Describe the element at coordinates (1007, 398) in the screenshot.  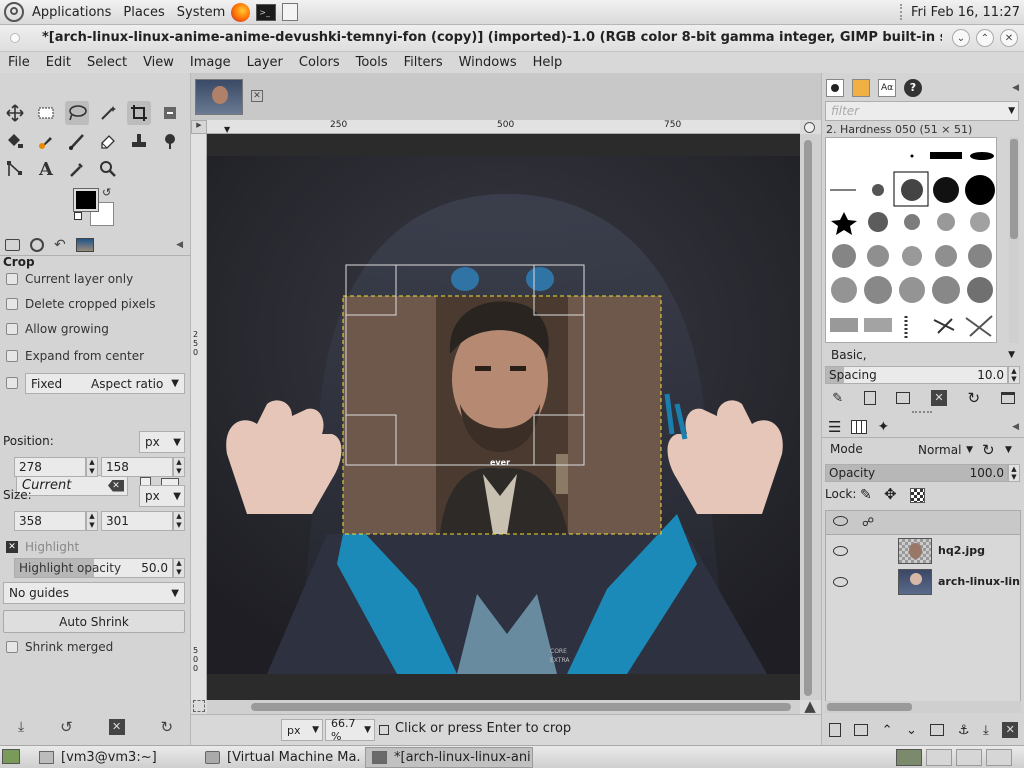
I see `open-brush-icon` at that location.